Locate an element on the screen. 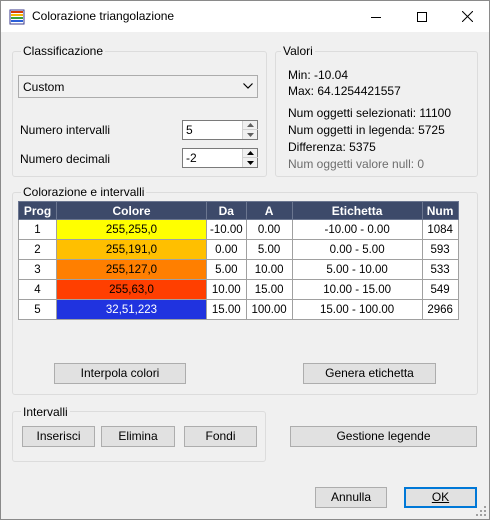  col-header-da: Da is located at coordinates (226, 210).